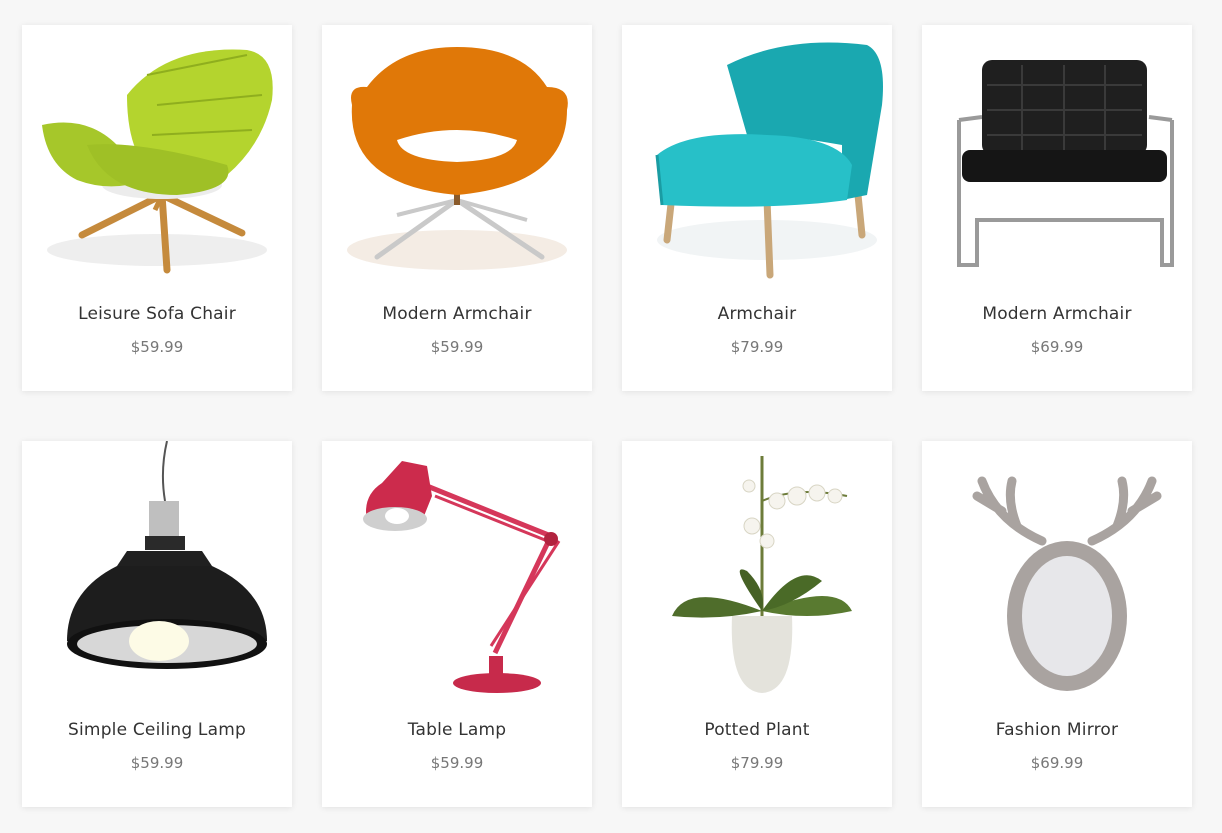 Image resolution: width=1222 pixels, height=833 pixels. Describe the element at coordinates (157, 571) in the screenshot. I see `ceiling-lamp-image` at that location.